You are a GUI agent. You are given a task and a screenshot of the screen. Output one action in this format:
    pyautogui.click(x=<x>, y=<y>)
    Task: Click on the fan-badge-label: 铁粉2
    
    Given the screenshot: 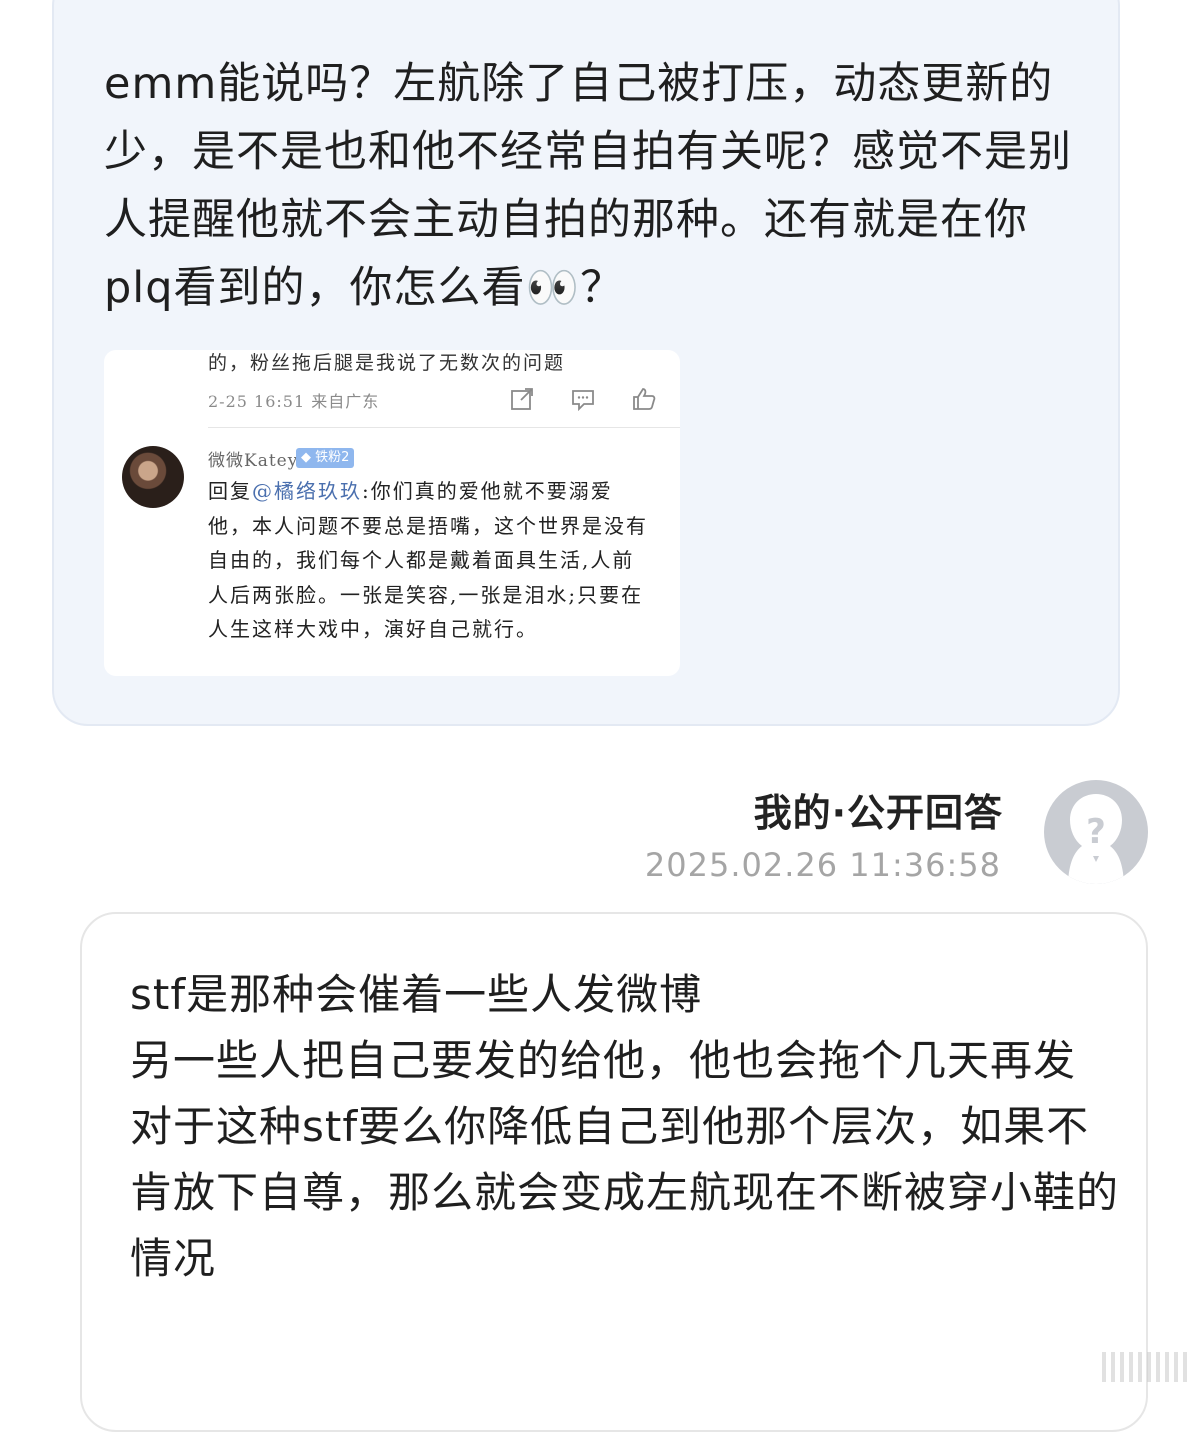 What is the action you would take?
    pyautogui.click(x=332, y=457)
    